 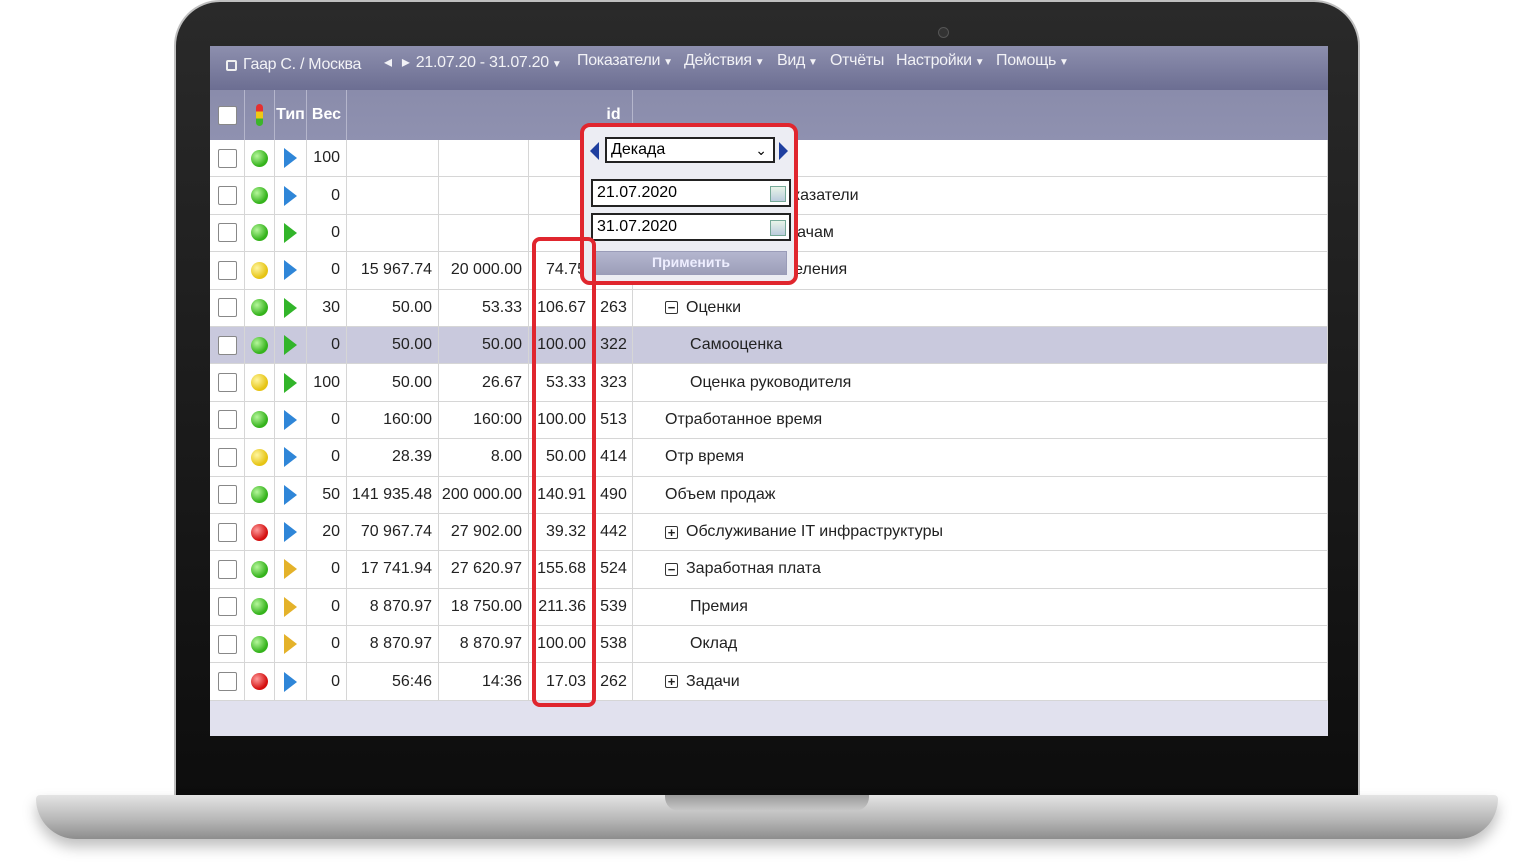 What do you see at coordinates (690, 150) in the screenshot?
I see `period-type-select: Декада ⌄` at bounding box center [690, 150].